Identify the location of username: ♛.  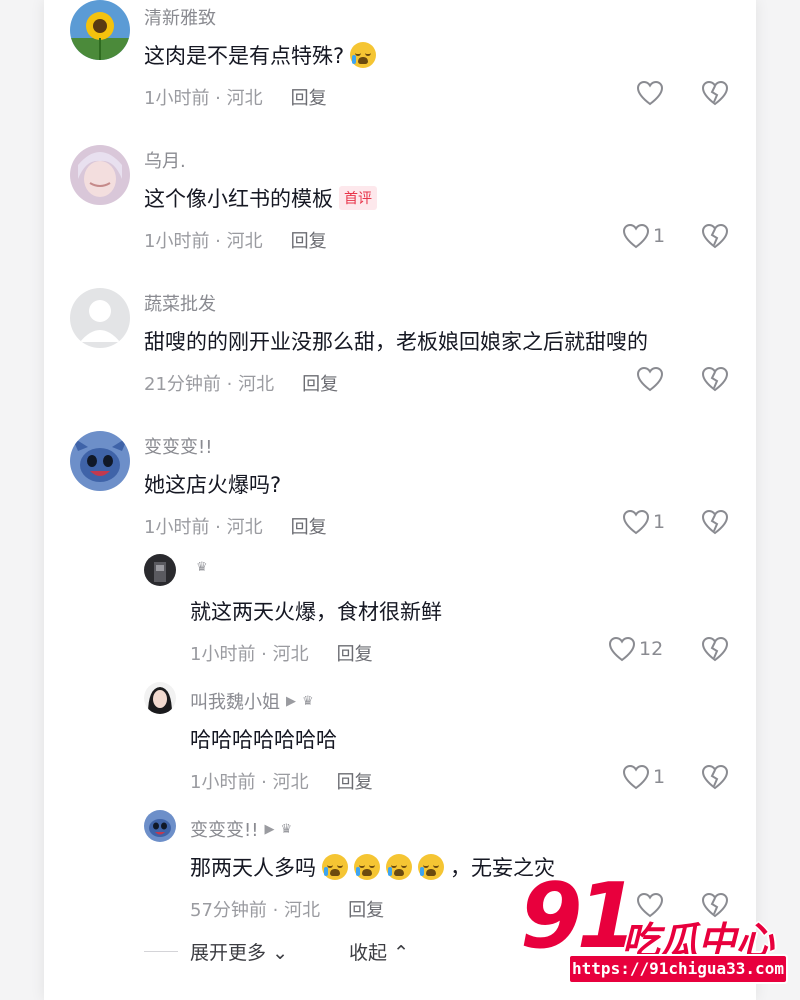
(199, 567).